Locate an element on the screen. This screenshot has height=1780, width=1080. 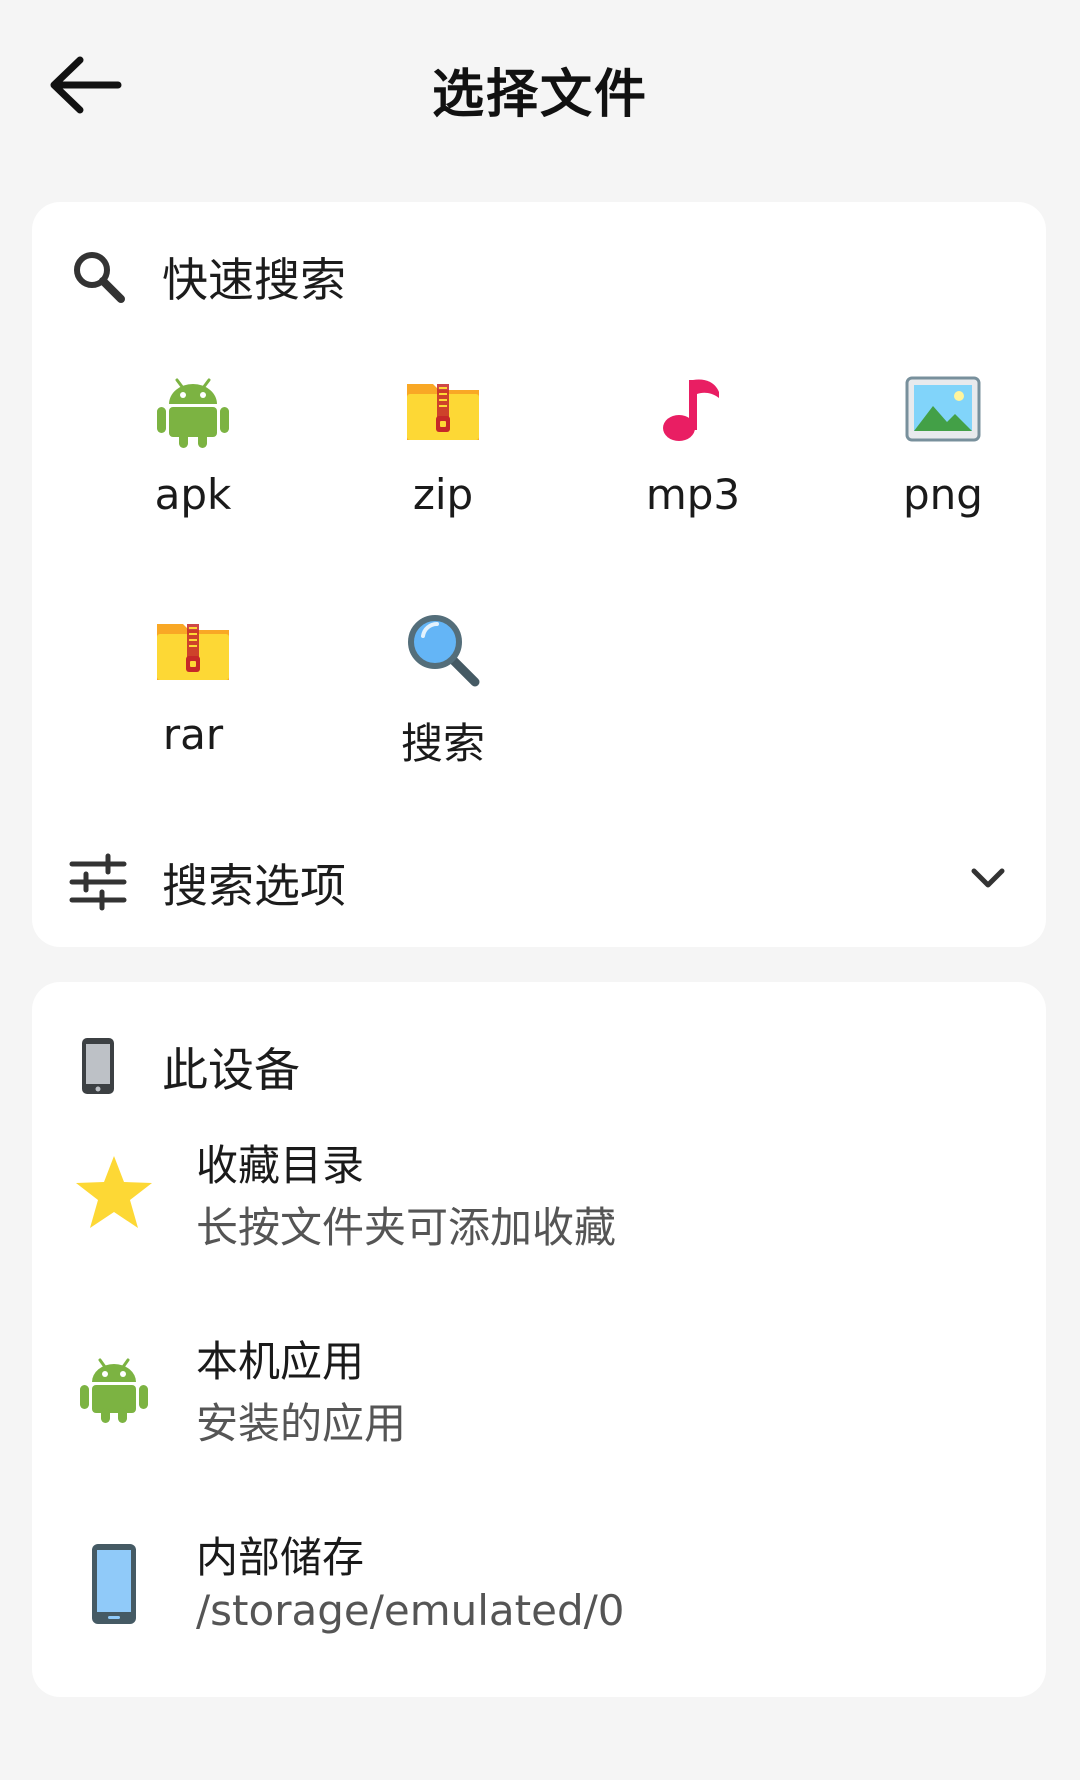
favorites-subtitle: 长按文件夹可添加收藏 is located at coordinates (406, 1227).